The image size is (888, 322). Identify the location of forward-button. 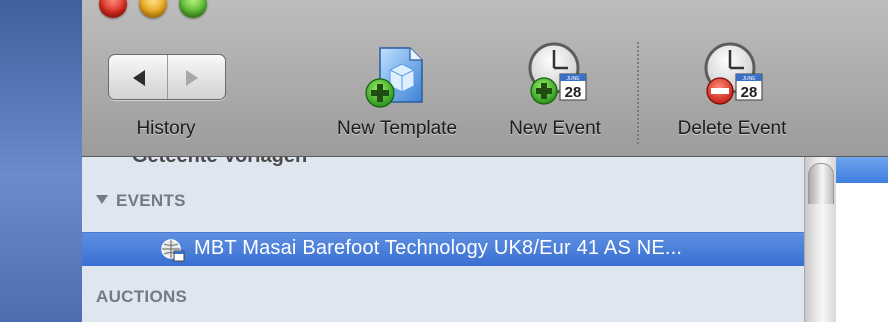
(196, 77).